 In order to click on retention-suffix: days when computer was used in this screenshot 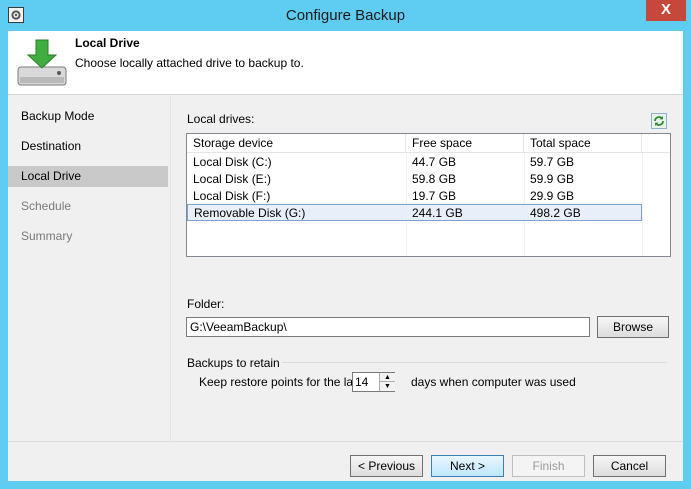, I will do `click(493, 382)`.